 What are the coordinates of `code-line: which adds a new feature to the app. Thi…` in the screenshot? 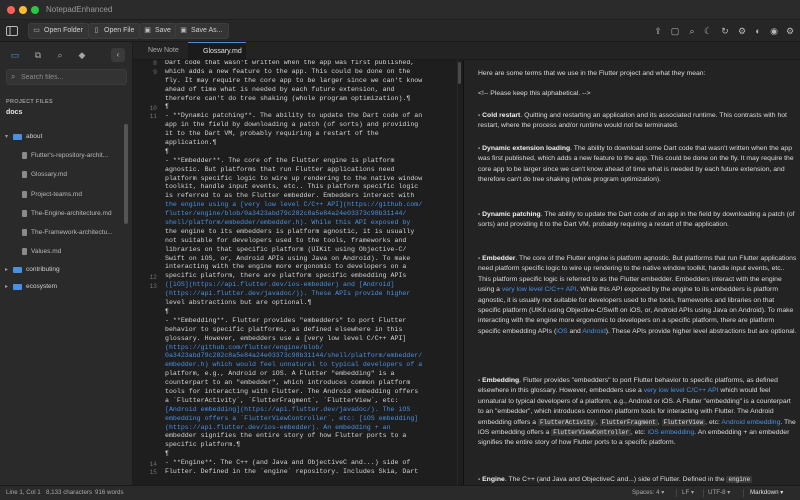 It's located at (310, 72).